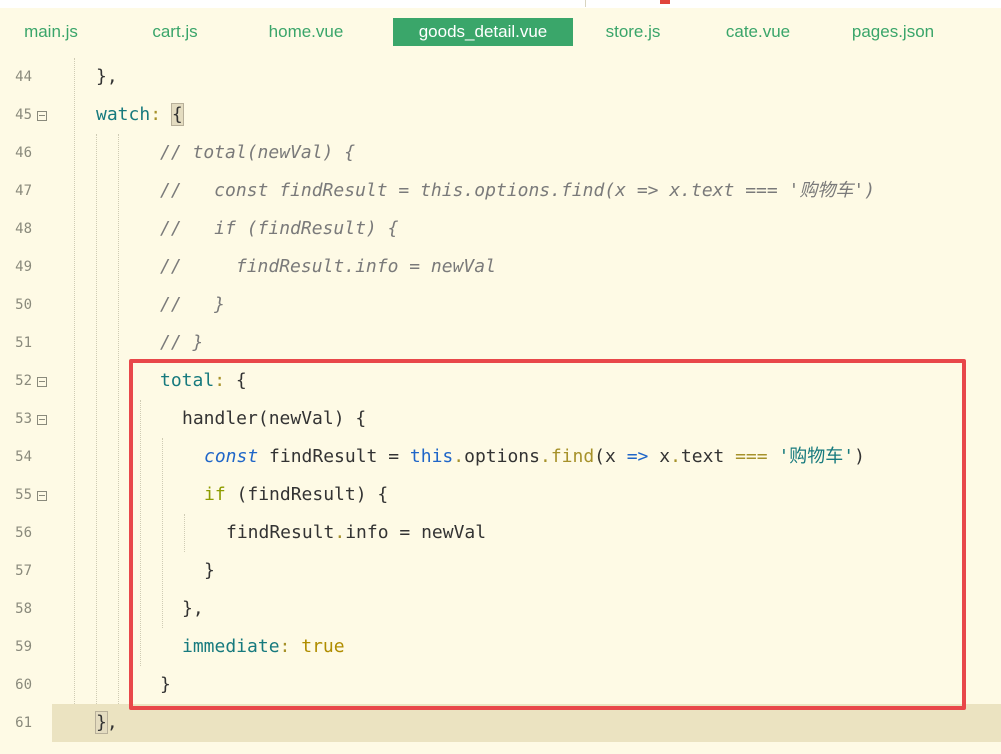 The image size is (1001, 754). Describe the element at coordinates (23, 343) in the screenshot. I see `line-number: 51` at that location.